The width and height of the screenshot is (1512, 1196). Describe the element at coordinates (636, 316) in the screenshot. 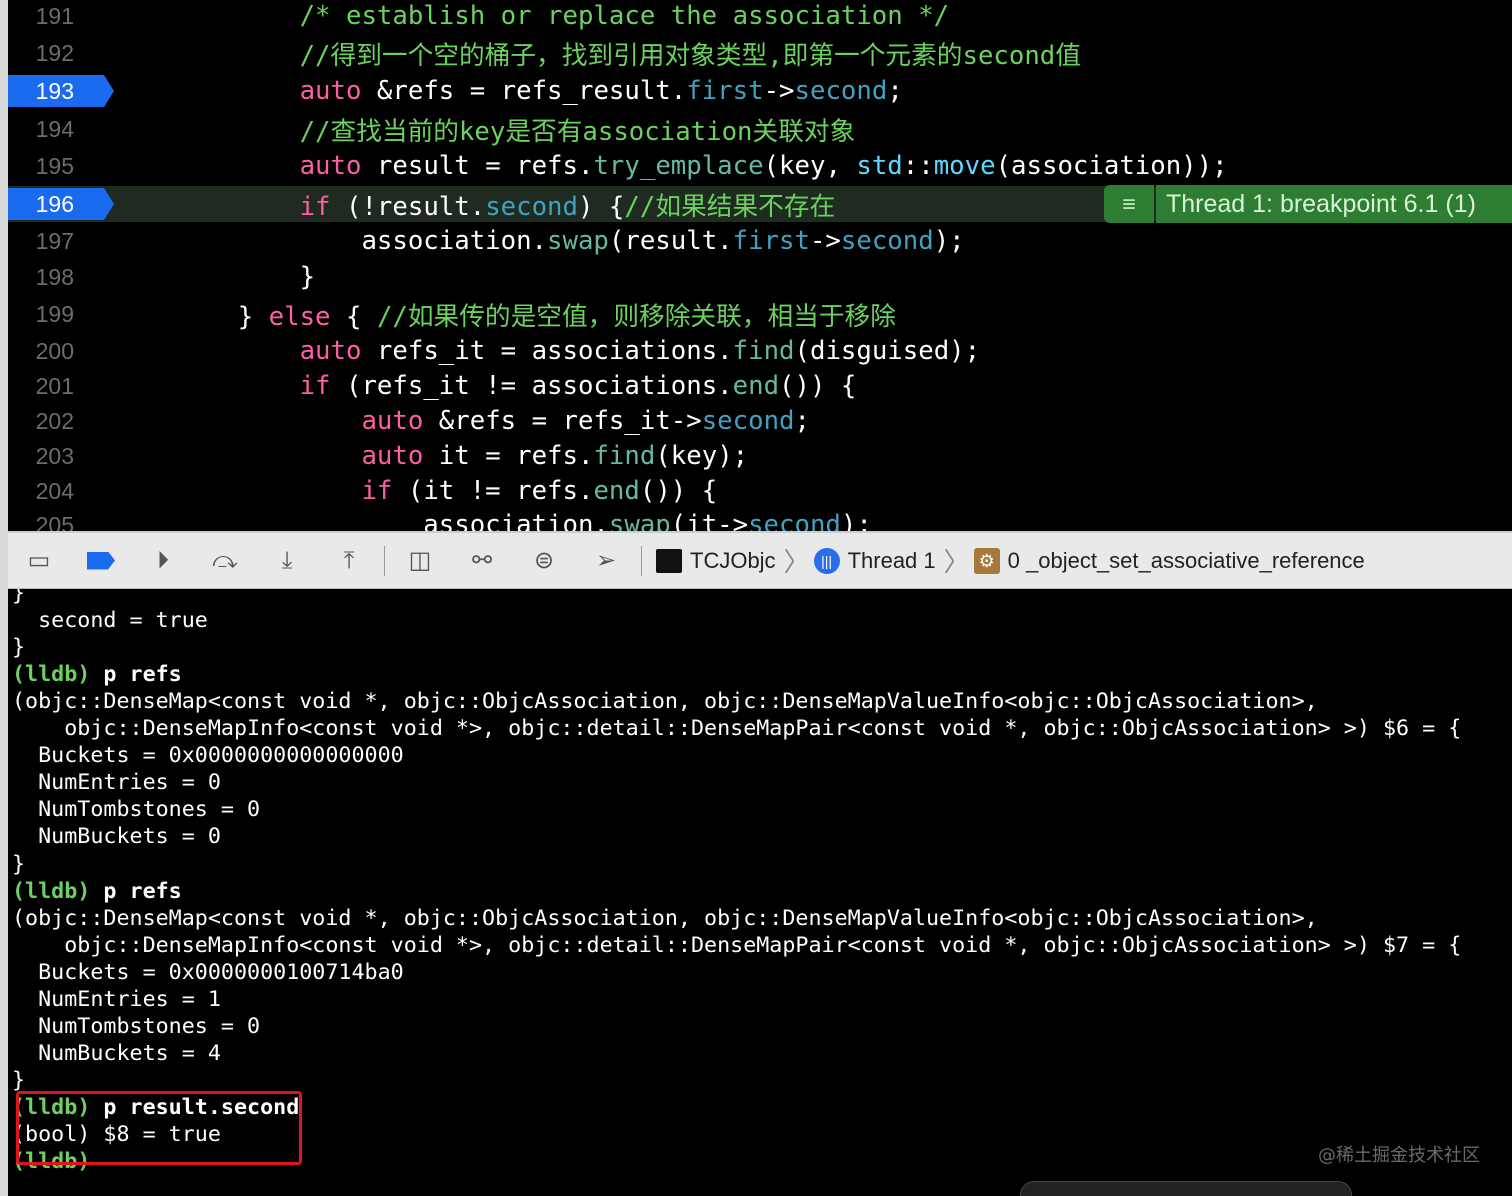

I see `code-token: //如果传的是空值，则移除关联，相当于移除` at that location.